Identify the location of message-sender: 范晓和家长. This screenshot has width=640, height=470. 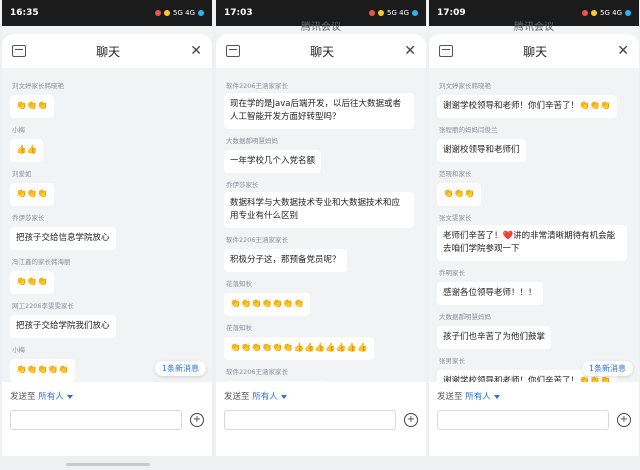
(455, 174).